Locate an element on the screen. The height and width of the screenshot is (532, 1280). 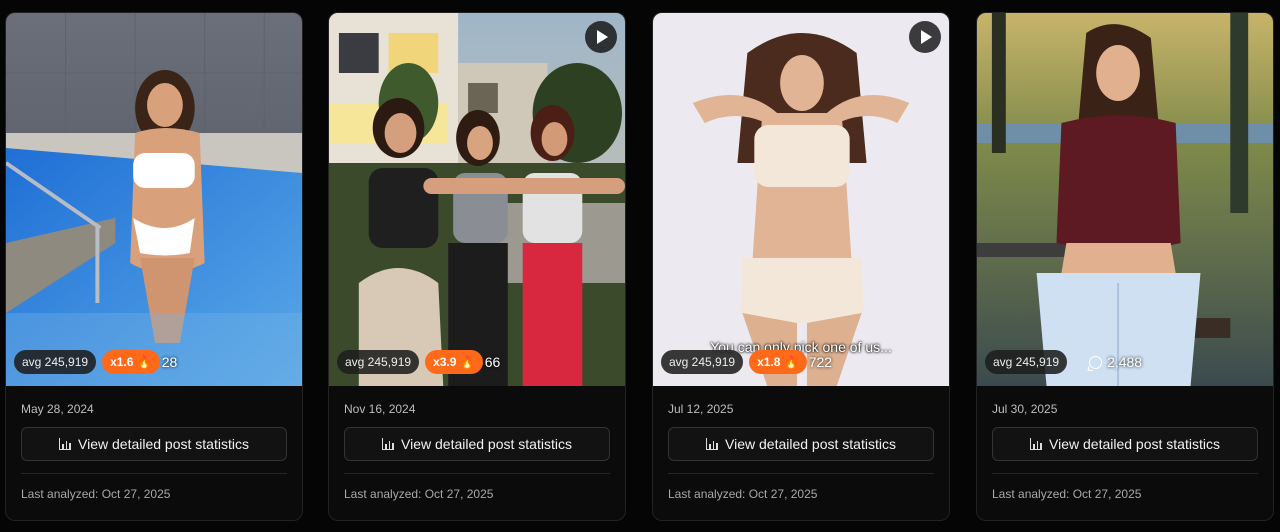
comment-count-text: 66 is located at coordinates (492, 362).